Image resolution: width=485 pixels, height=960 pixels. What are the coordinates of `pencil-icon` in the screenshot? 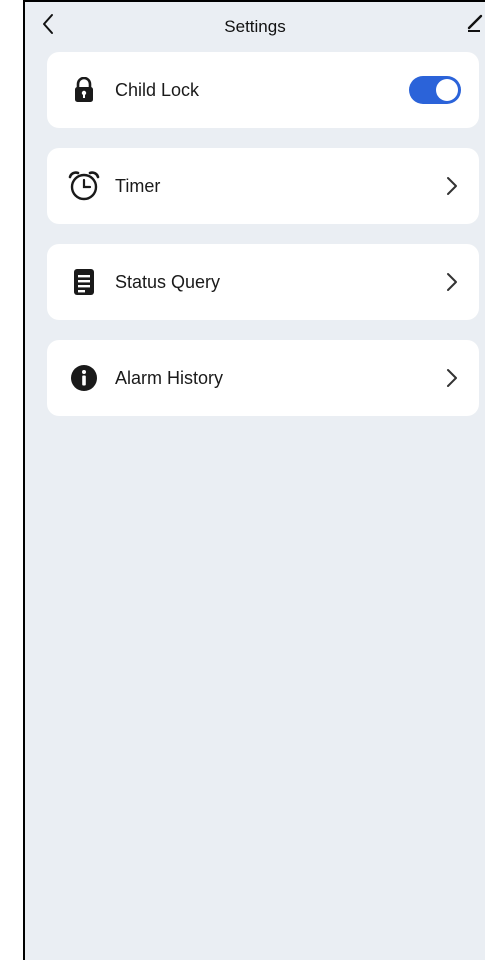 It's located at (475, 23).